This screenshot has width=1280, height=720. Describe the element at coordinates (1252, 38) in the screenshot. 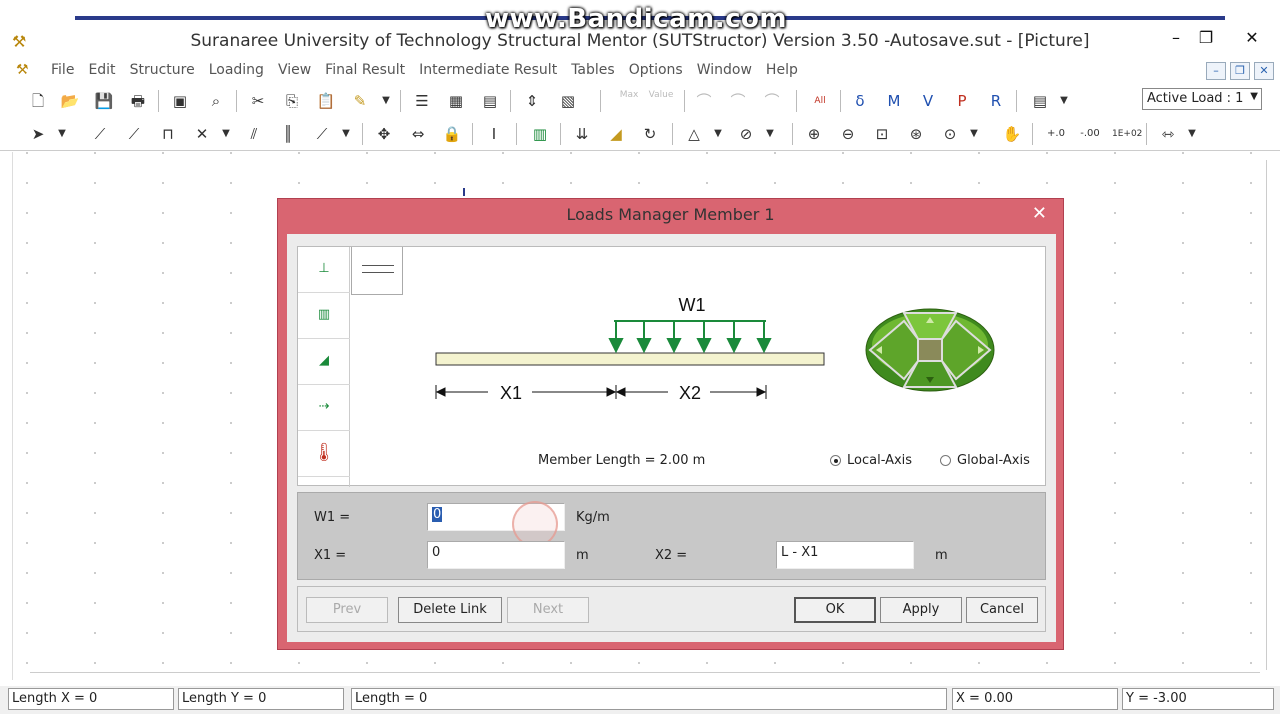

I see `close-button: ✕` at that location.